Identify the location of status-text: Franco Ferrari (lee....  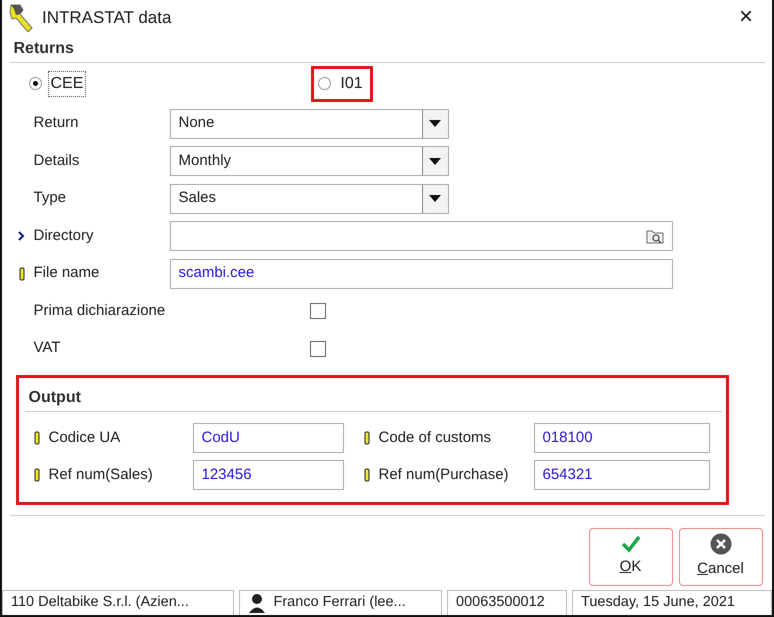
(340, 602).